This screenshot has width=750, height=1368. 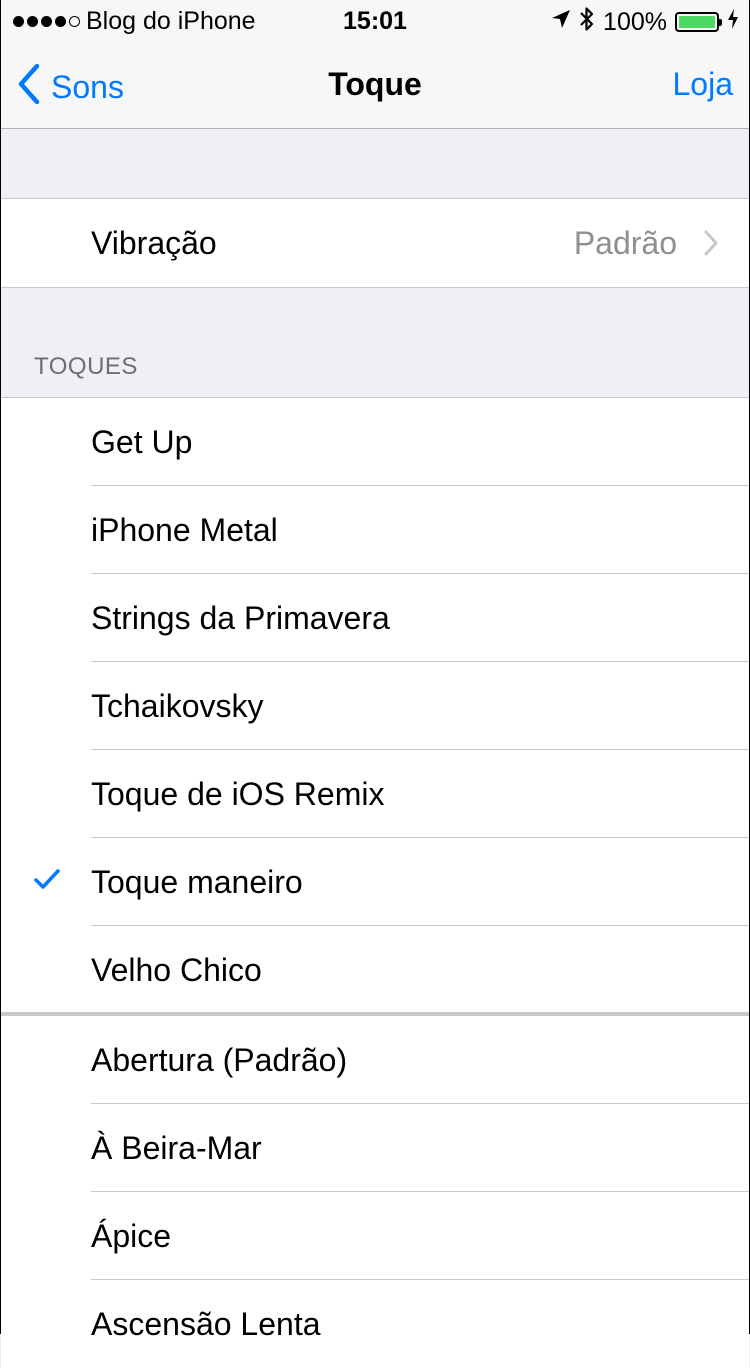 I want to click on battery-percentage: 100%, so click(x=635, y=21).